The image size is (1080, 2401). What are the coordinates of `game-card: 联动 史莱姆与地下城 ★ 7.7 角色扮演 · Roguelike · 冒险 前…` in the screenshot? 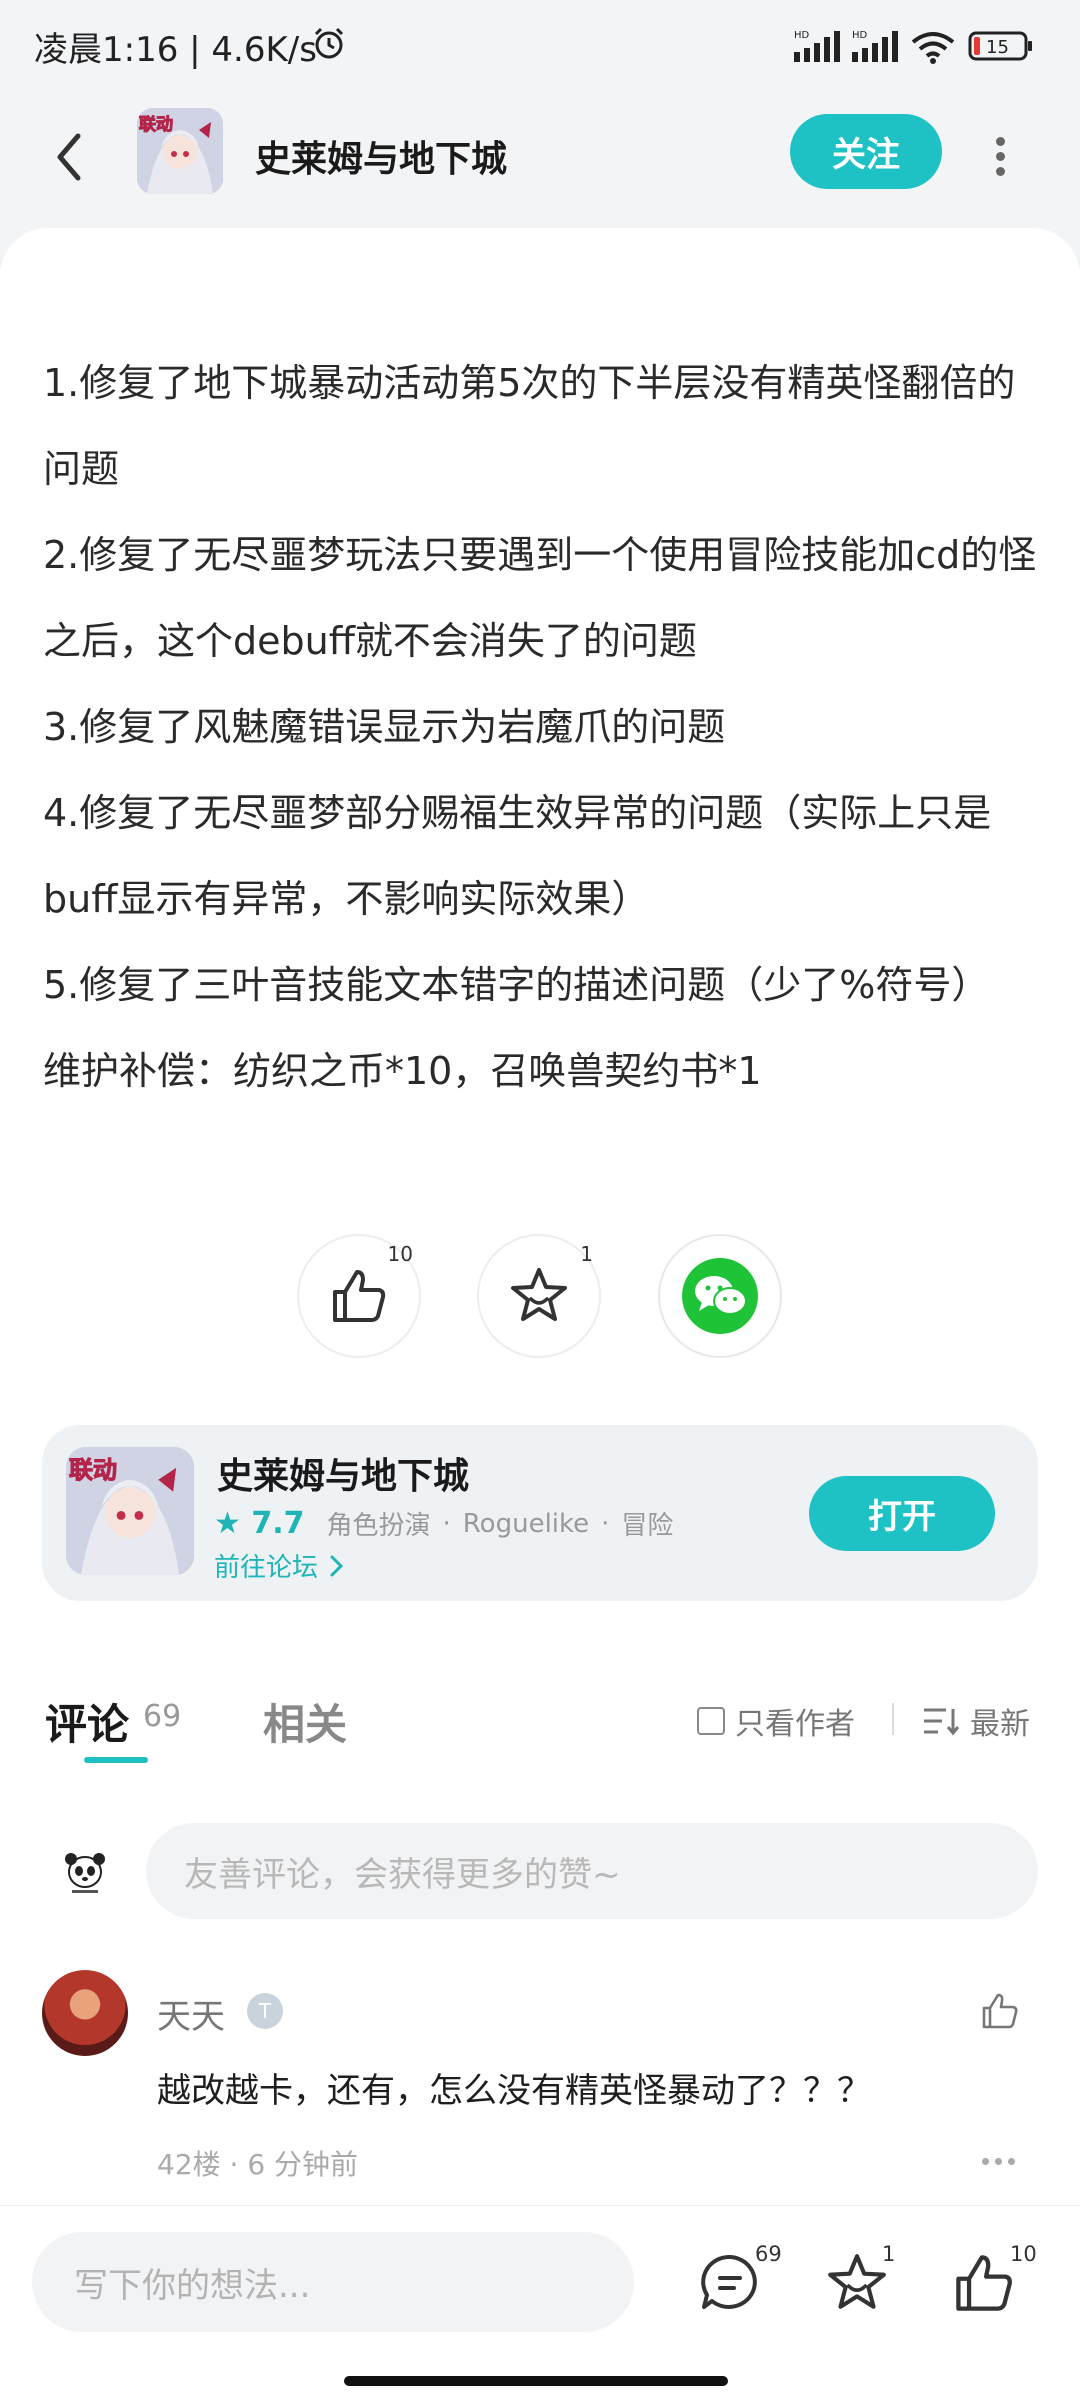 It's located at (540, 1513).